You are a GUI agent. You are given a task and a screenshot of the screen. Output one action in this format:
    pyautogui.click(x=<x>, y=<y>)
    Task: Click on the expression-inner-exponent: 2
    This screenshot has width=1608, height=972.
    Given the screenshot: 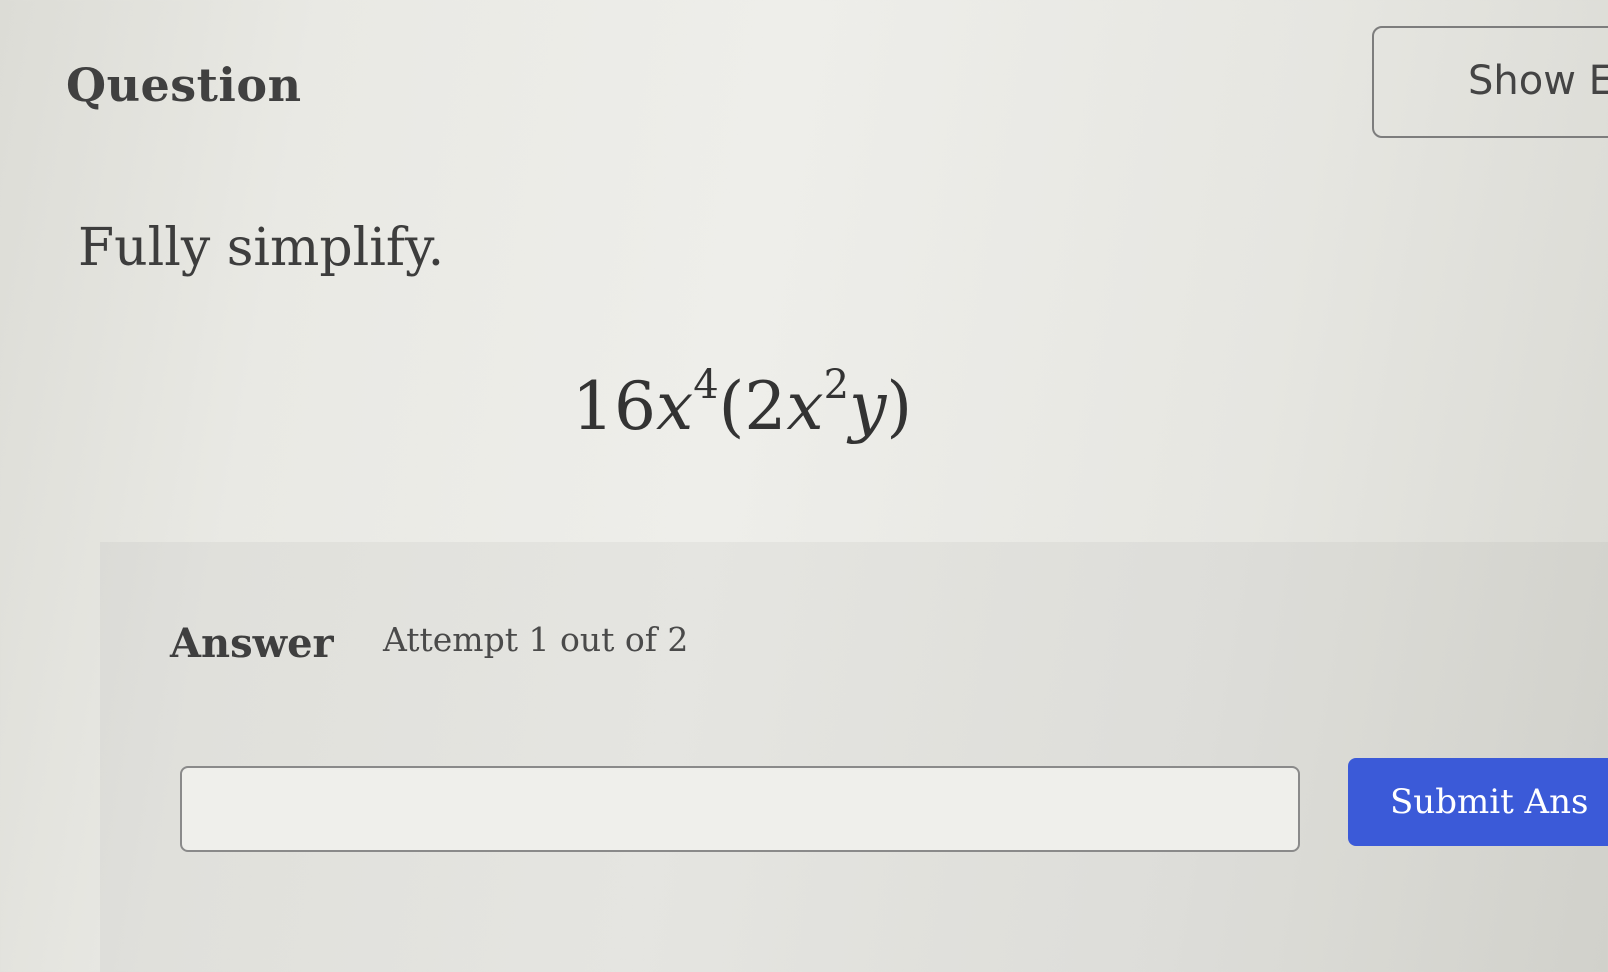 What is the action you would take?
    pyautogui.click(x=836, y=385)
    